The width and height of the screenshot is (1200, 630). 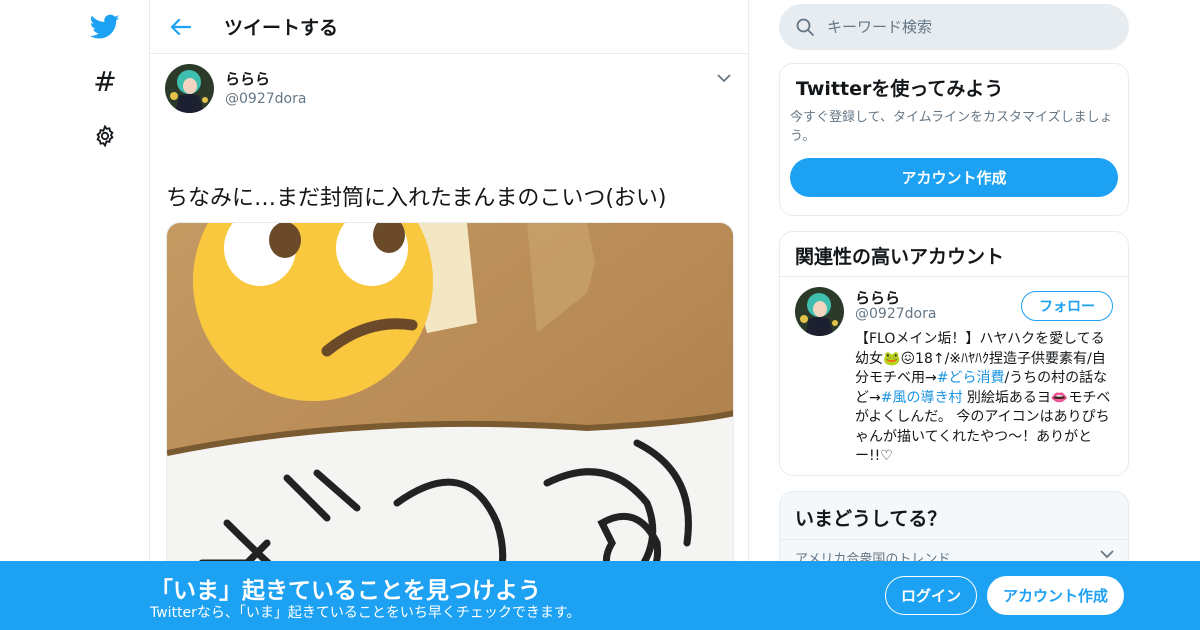 What do you see at coordinates (265, 99) in the screenshot?
I see `author-handle: @0927dora` at bounding box center [265, 99].